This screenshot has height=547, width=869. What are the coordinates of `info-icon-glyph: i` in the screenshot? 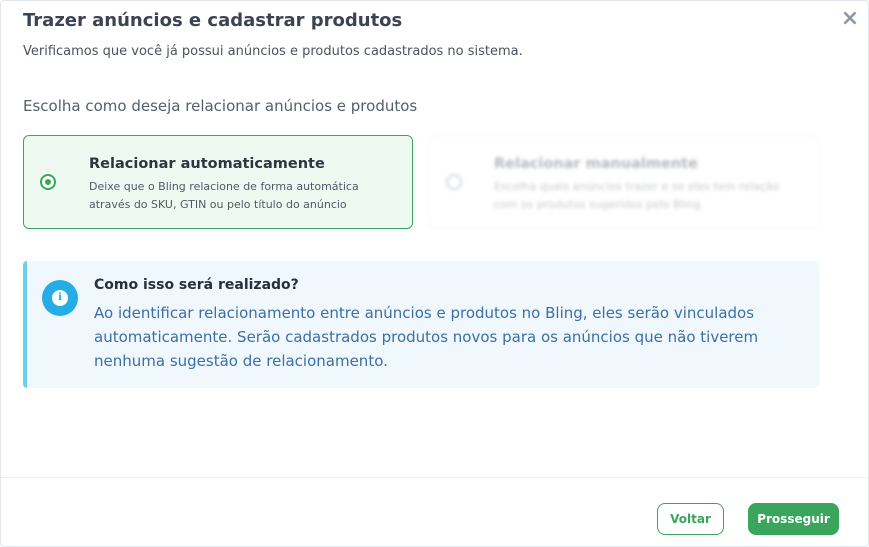 It's located at (60, 298).